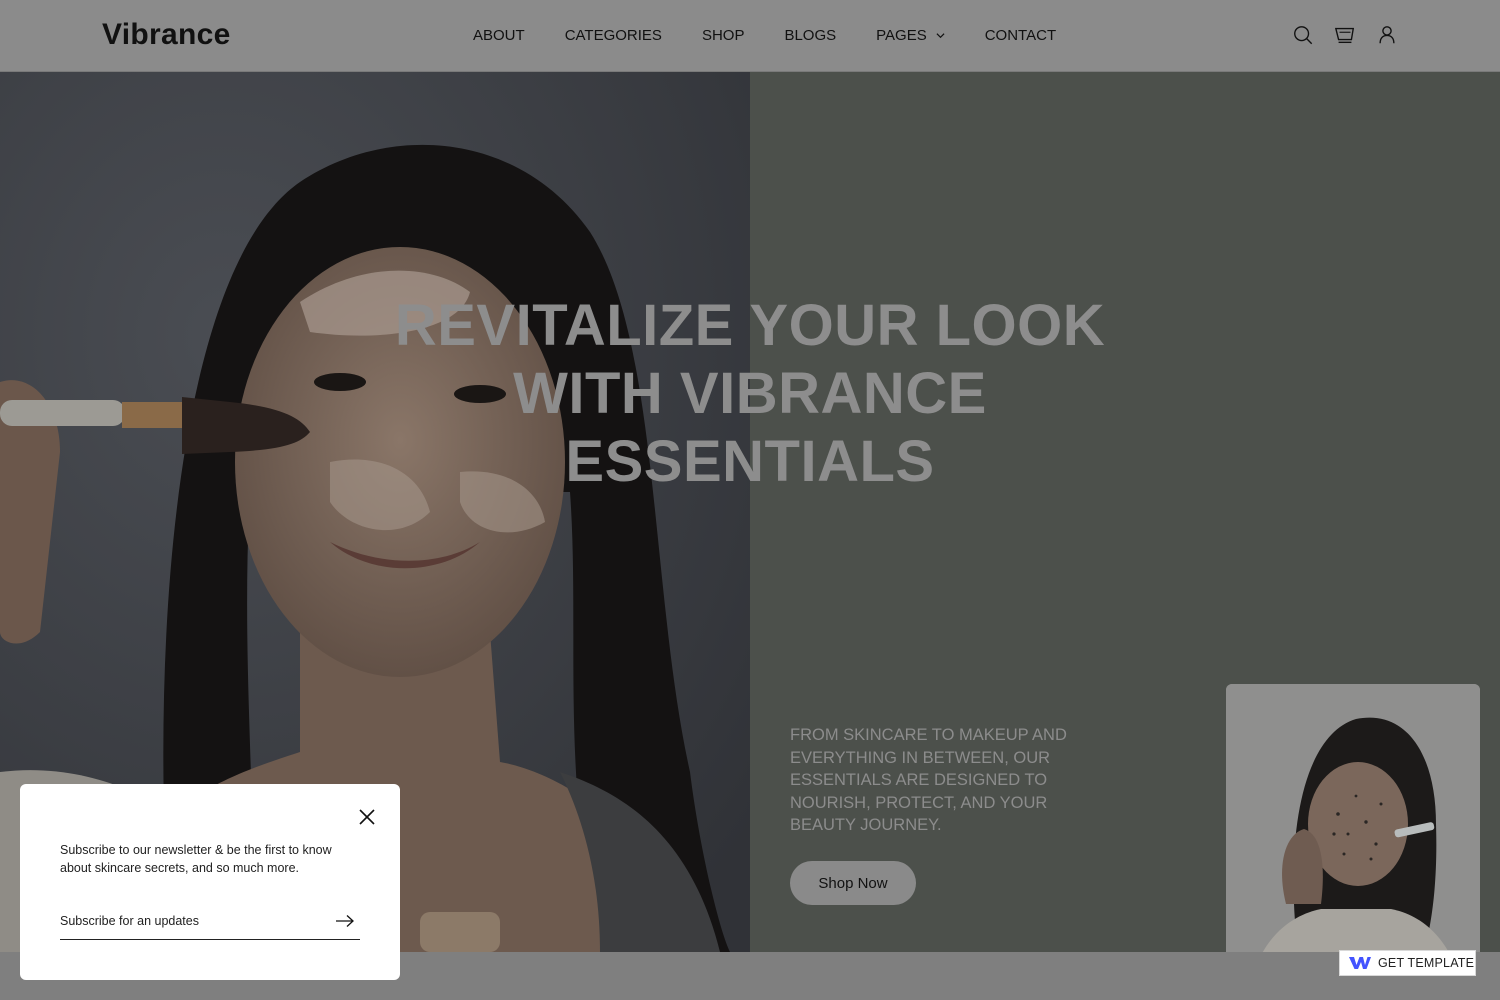 This screenshot has width=1500, height=1000. Describe the element at coordinates (750, 325) in the screenshot. I see `headline-line: REVITALIZE YOUR LOOK` at that location.